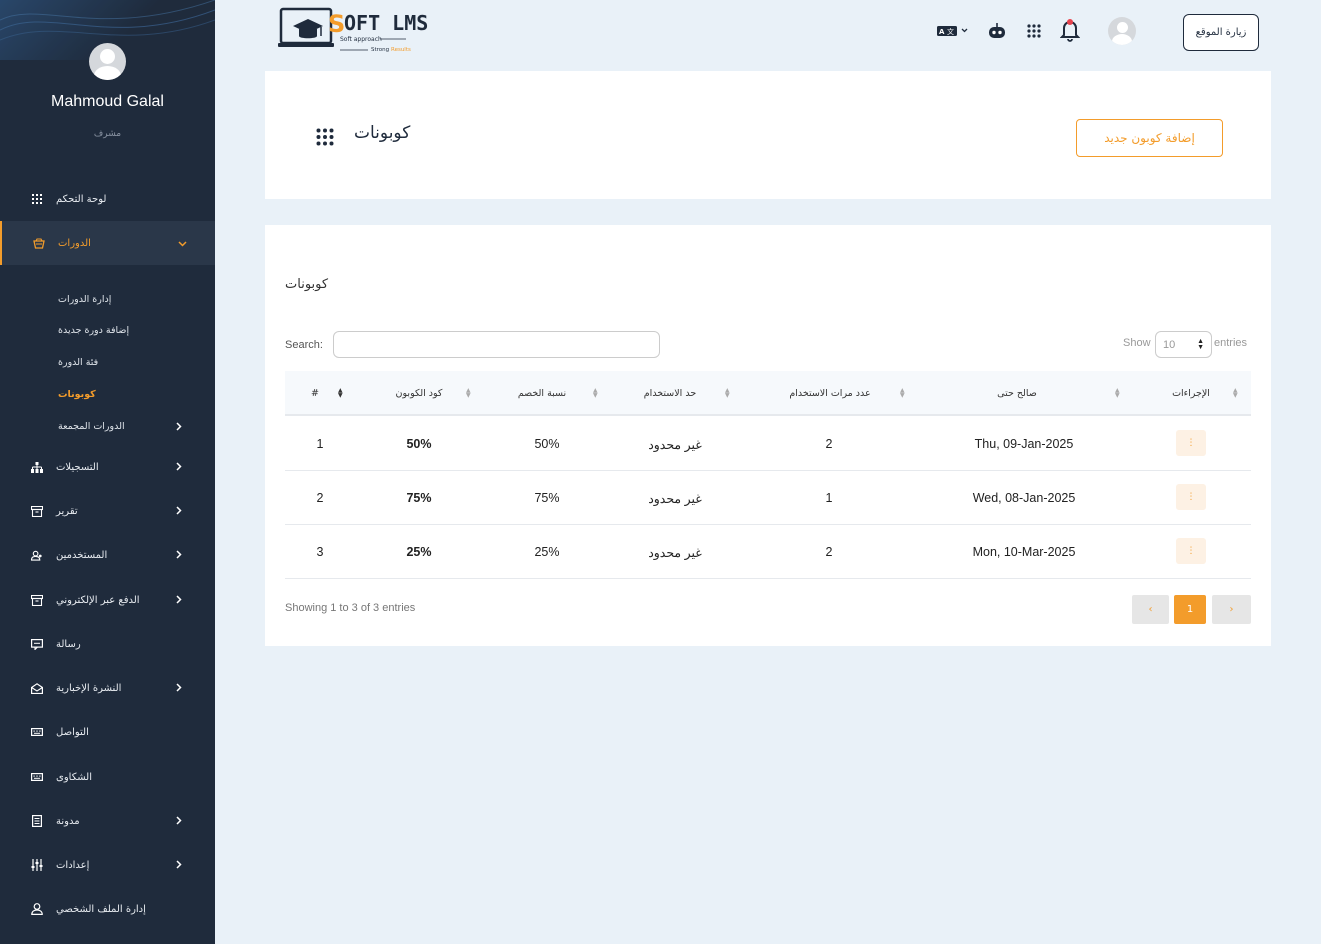 This screenshot has height=944, width=1321. I want to click on column-header-discount: نسبة الخصم, so click(542, 393).